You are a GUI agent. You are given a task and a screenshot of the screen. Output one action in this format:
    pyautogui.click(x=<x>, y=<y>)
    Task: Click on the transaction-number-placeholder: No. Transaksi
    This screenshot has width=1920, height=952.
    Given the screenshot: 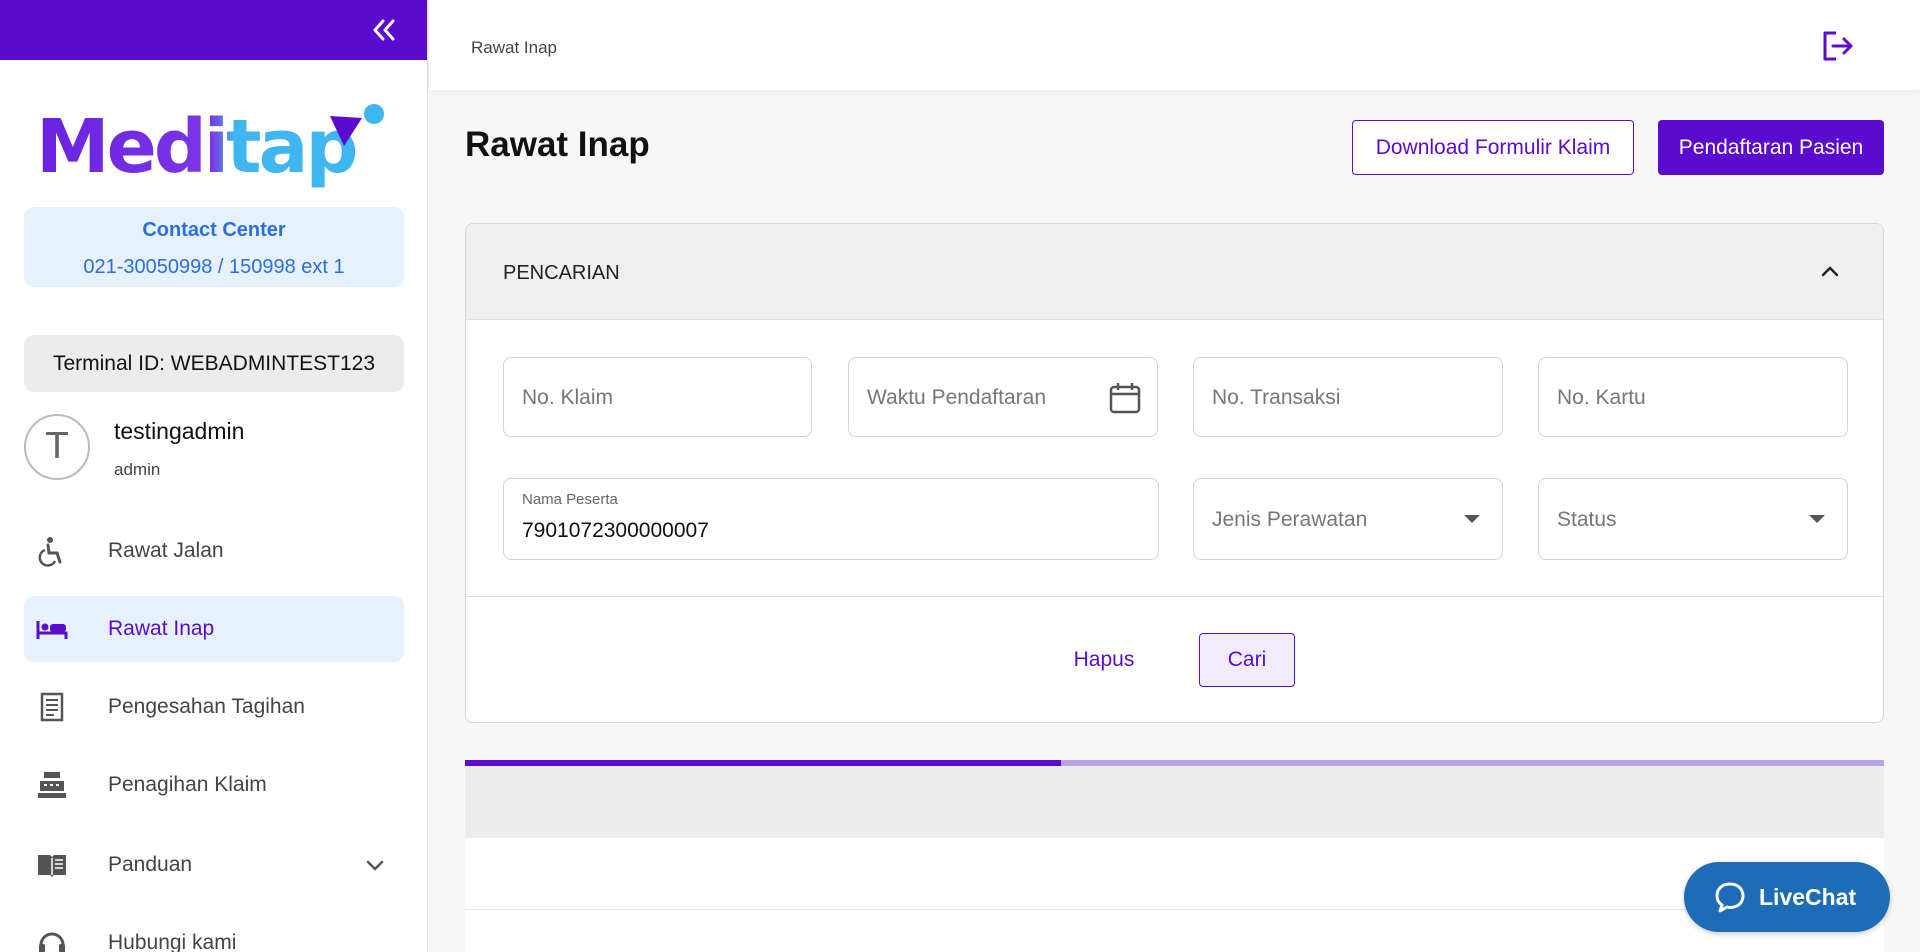 What is the action you would take?
    pyautogui.click(x=1276, y=397)
    